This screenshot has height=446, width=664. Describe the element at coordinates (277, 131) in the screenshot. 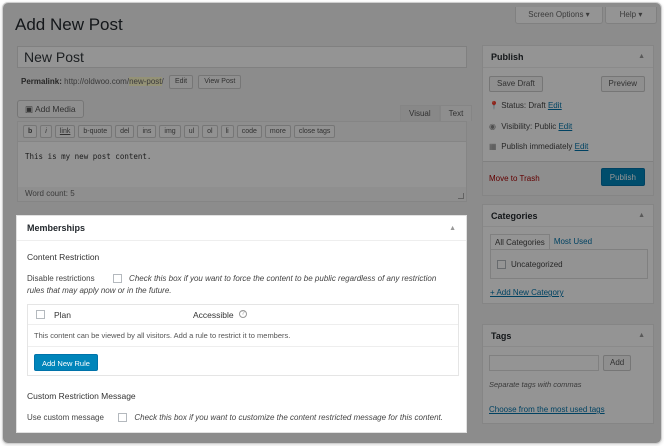

I see `quicktag-button: more` at that location.